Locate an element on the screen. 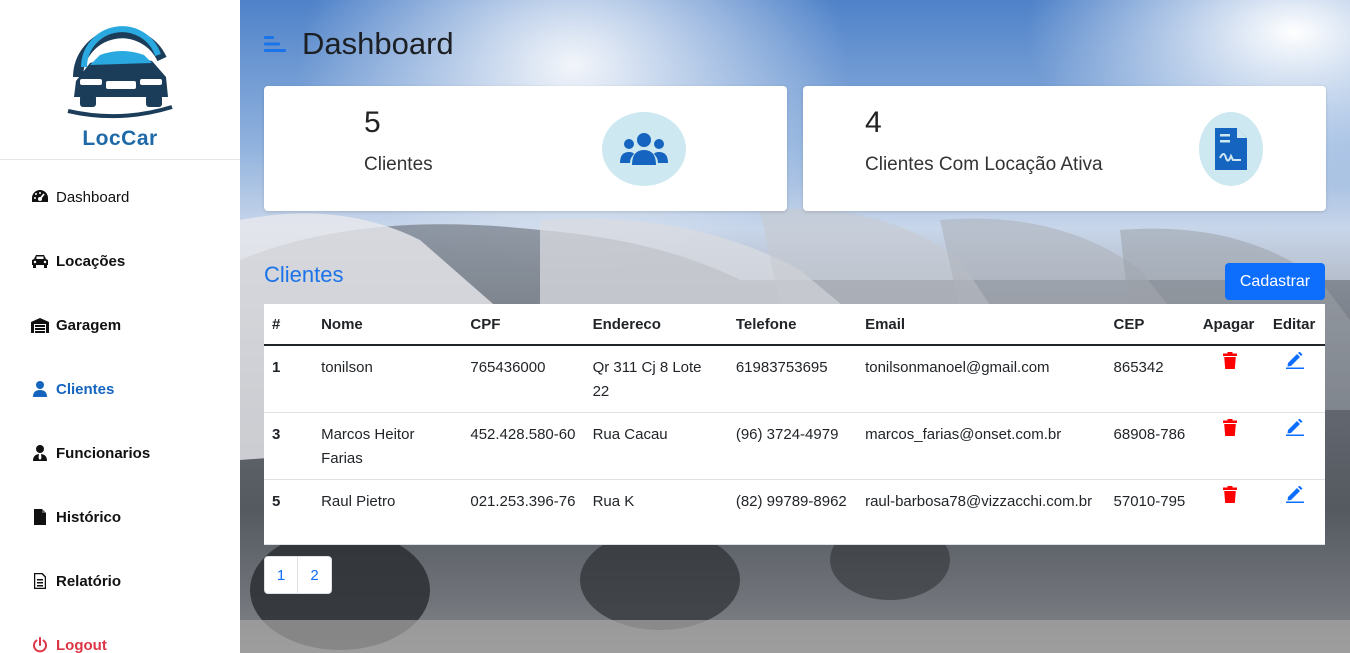 This screenshot has height=653, width=1350. col-header-telefone: Telefone is located at coordinates (792, 325).